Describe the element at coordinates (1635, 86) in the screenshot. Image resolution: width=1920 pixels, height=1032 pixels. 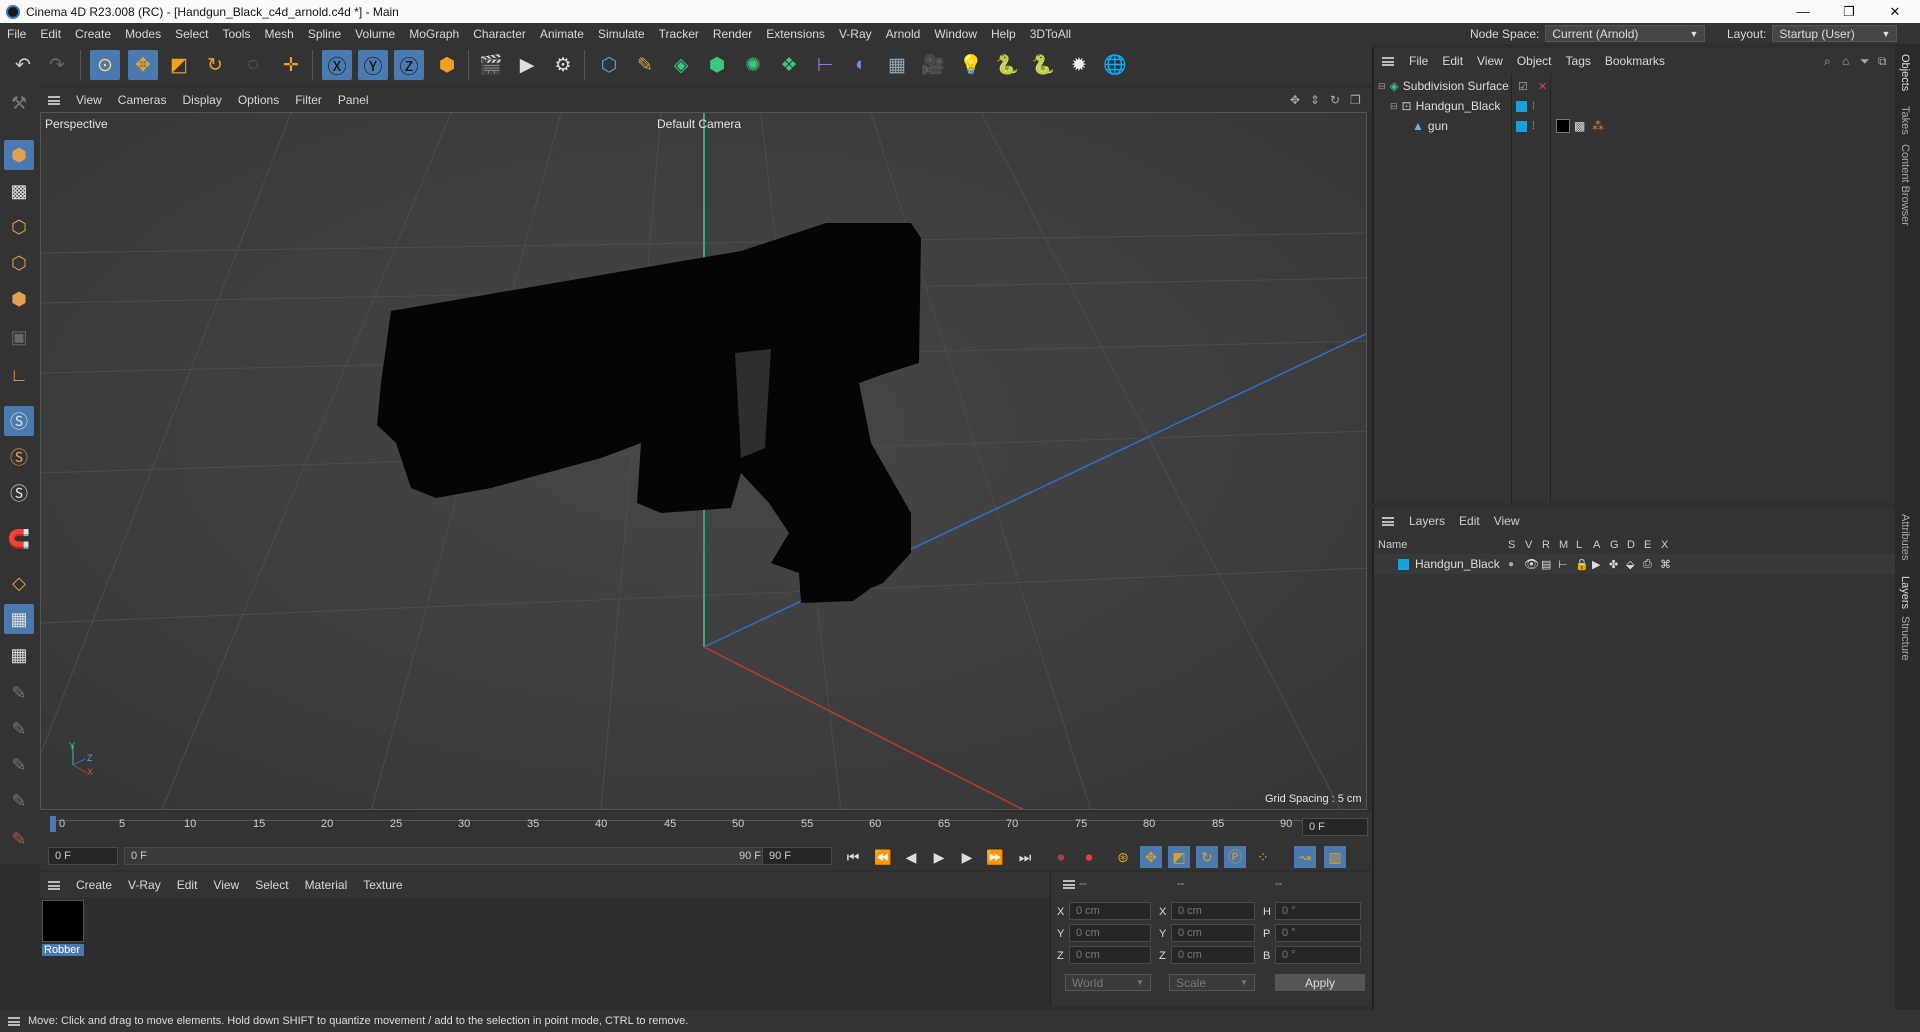
I see `object-row-subdivision: ⊟ ◈ Subdivision Surface ☑ ✕` at that location.